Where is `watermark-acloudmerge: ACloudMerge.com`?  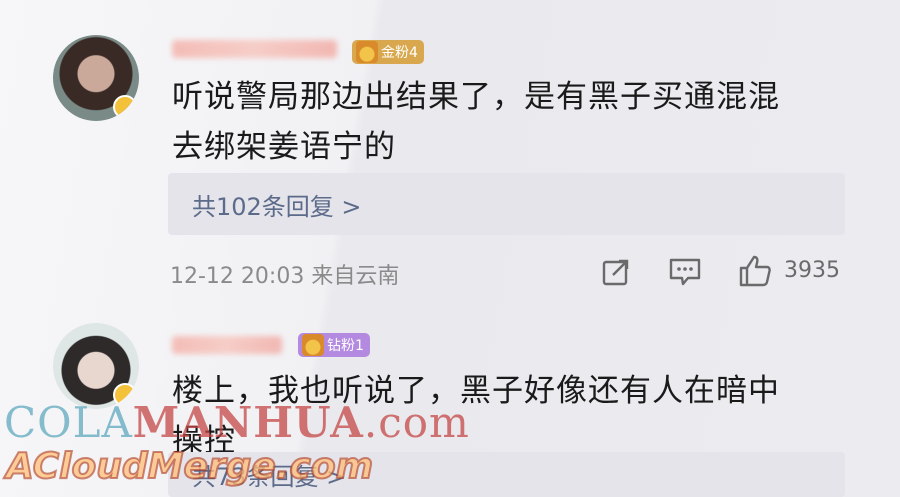 watermark-acloudmerge: ACloudMerge.com is located at coordinates (189, 466).